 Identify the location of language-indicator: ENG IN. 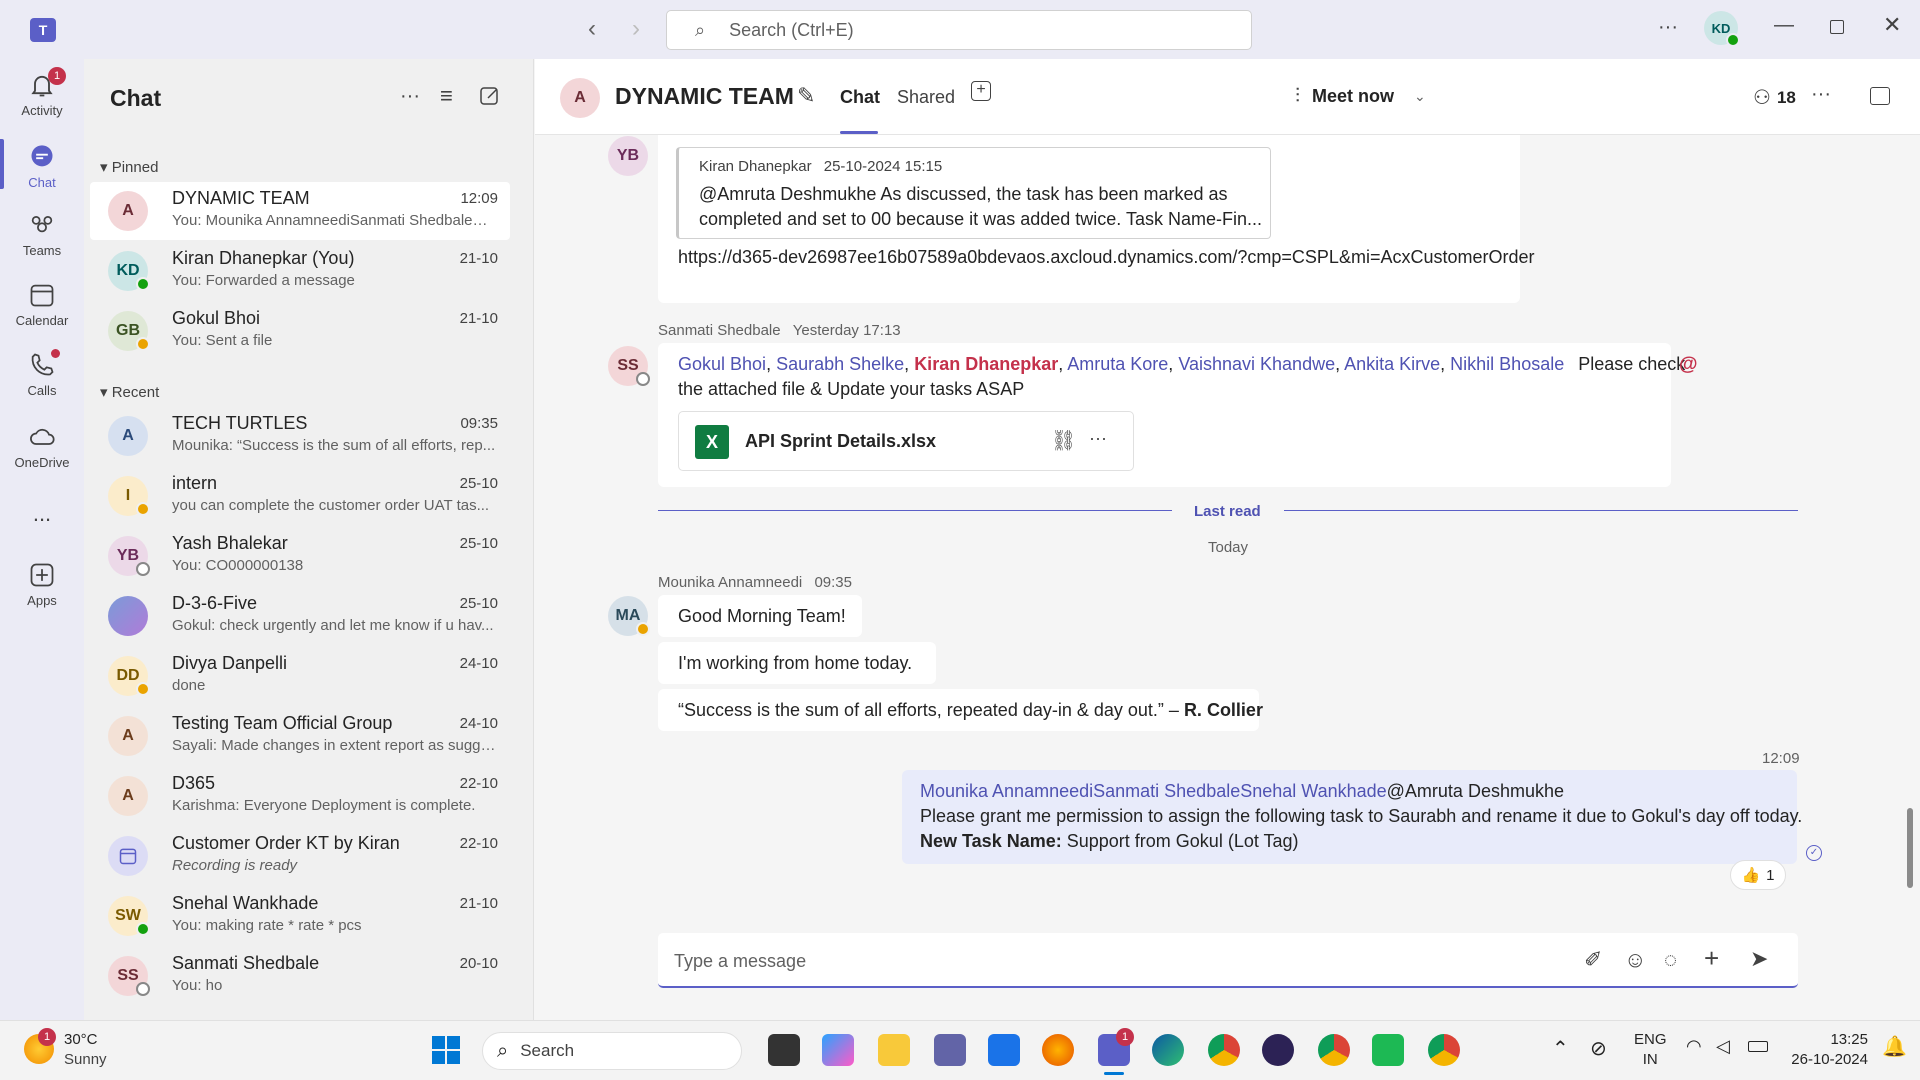
(1650, 1050).